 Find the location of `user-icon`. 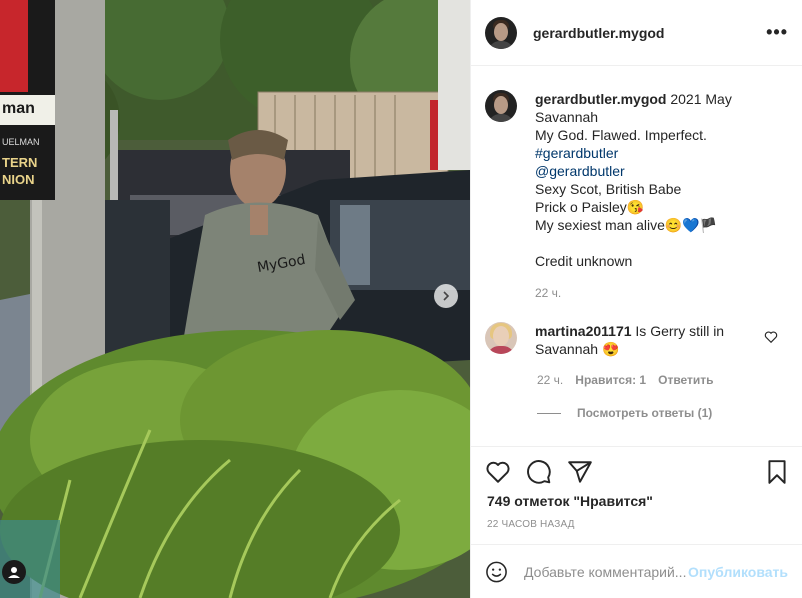

user-icon is located at coordinates (14, 572).